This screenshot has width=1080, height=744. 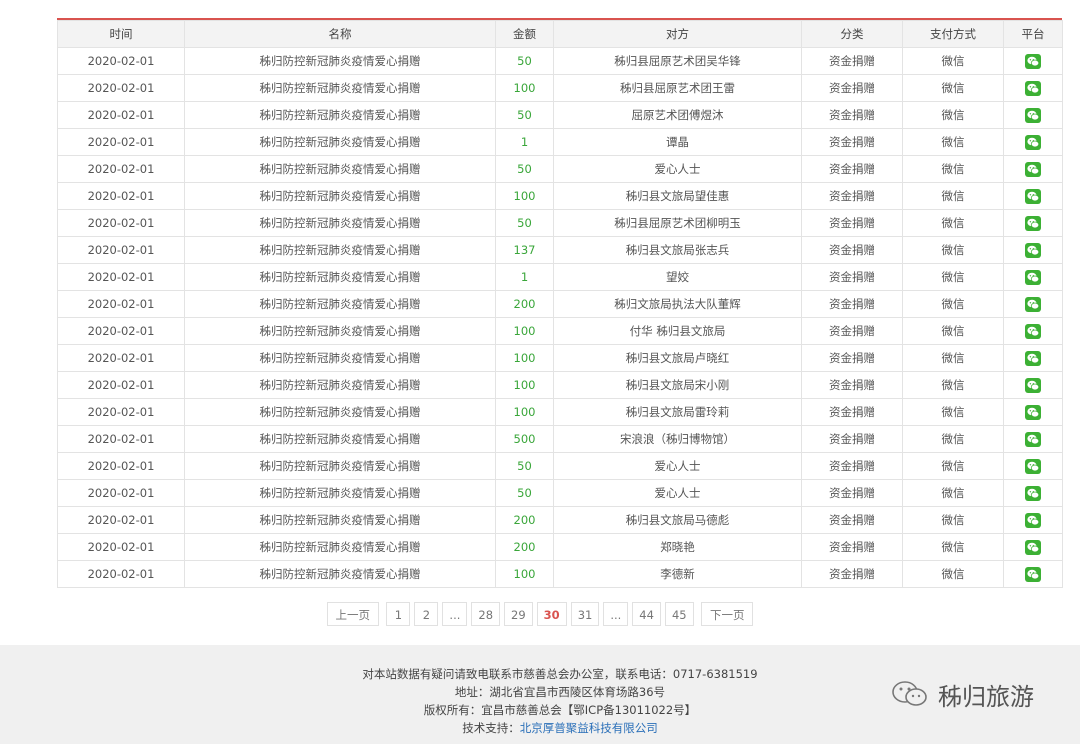 I want to click on page-number-button: 45, so click(x=679, y=614).